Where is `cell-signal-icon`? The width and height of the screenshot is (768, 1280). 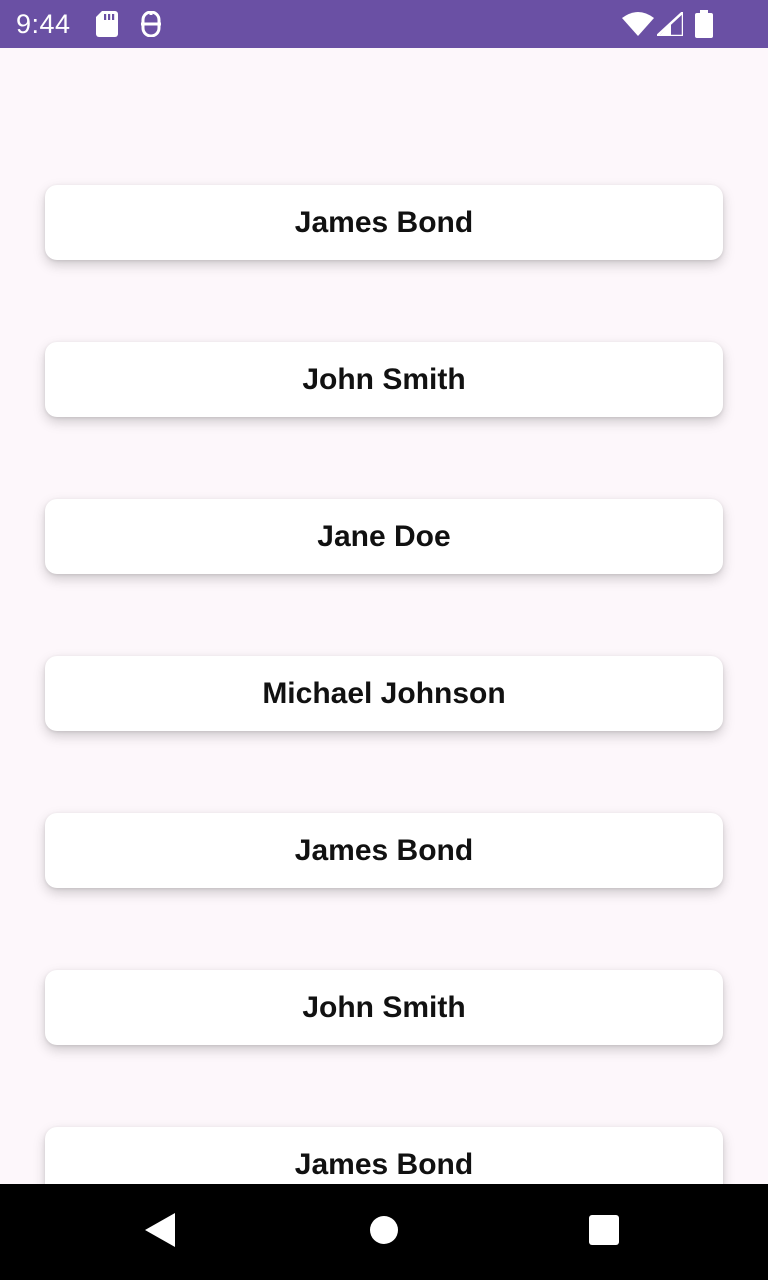
cell-signal-icon is located at coordinates (669, 25).